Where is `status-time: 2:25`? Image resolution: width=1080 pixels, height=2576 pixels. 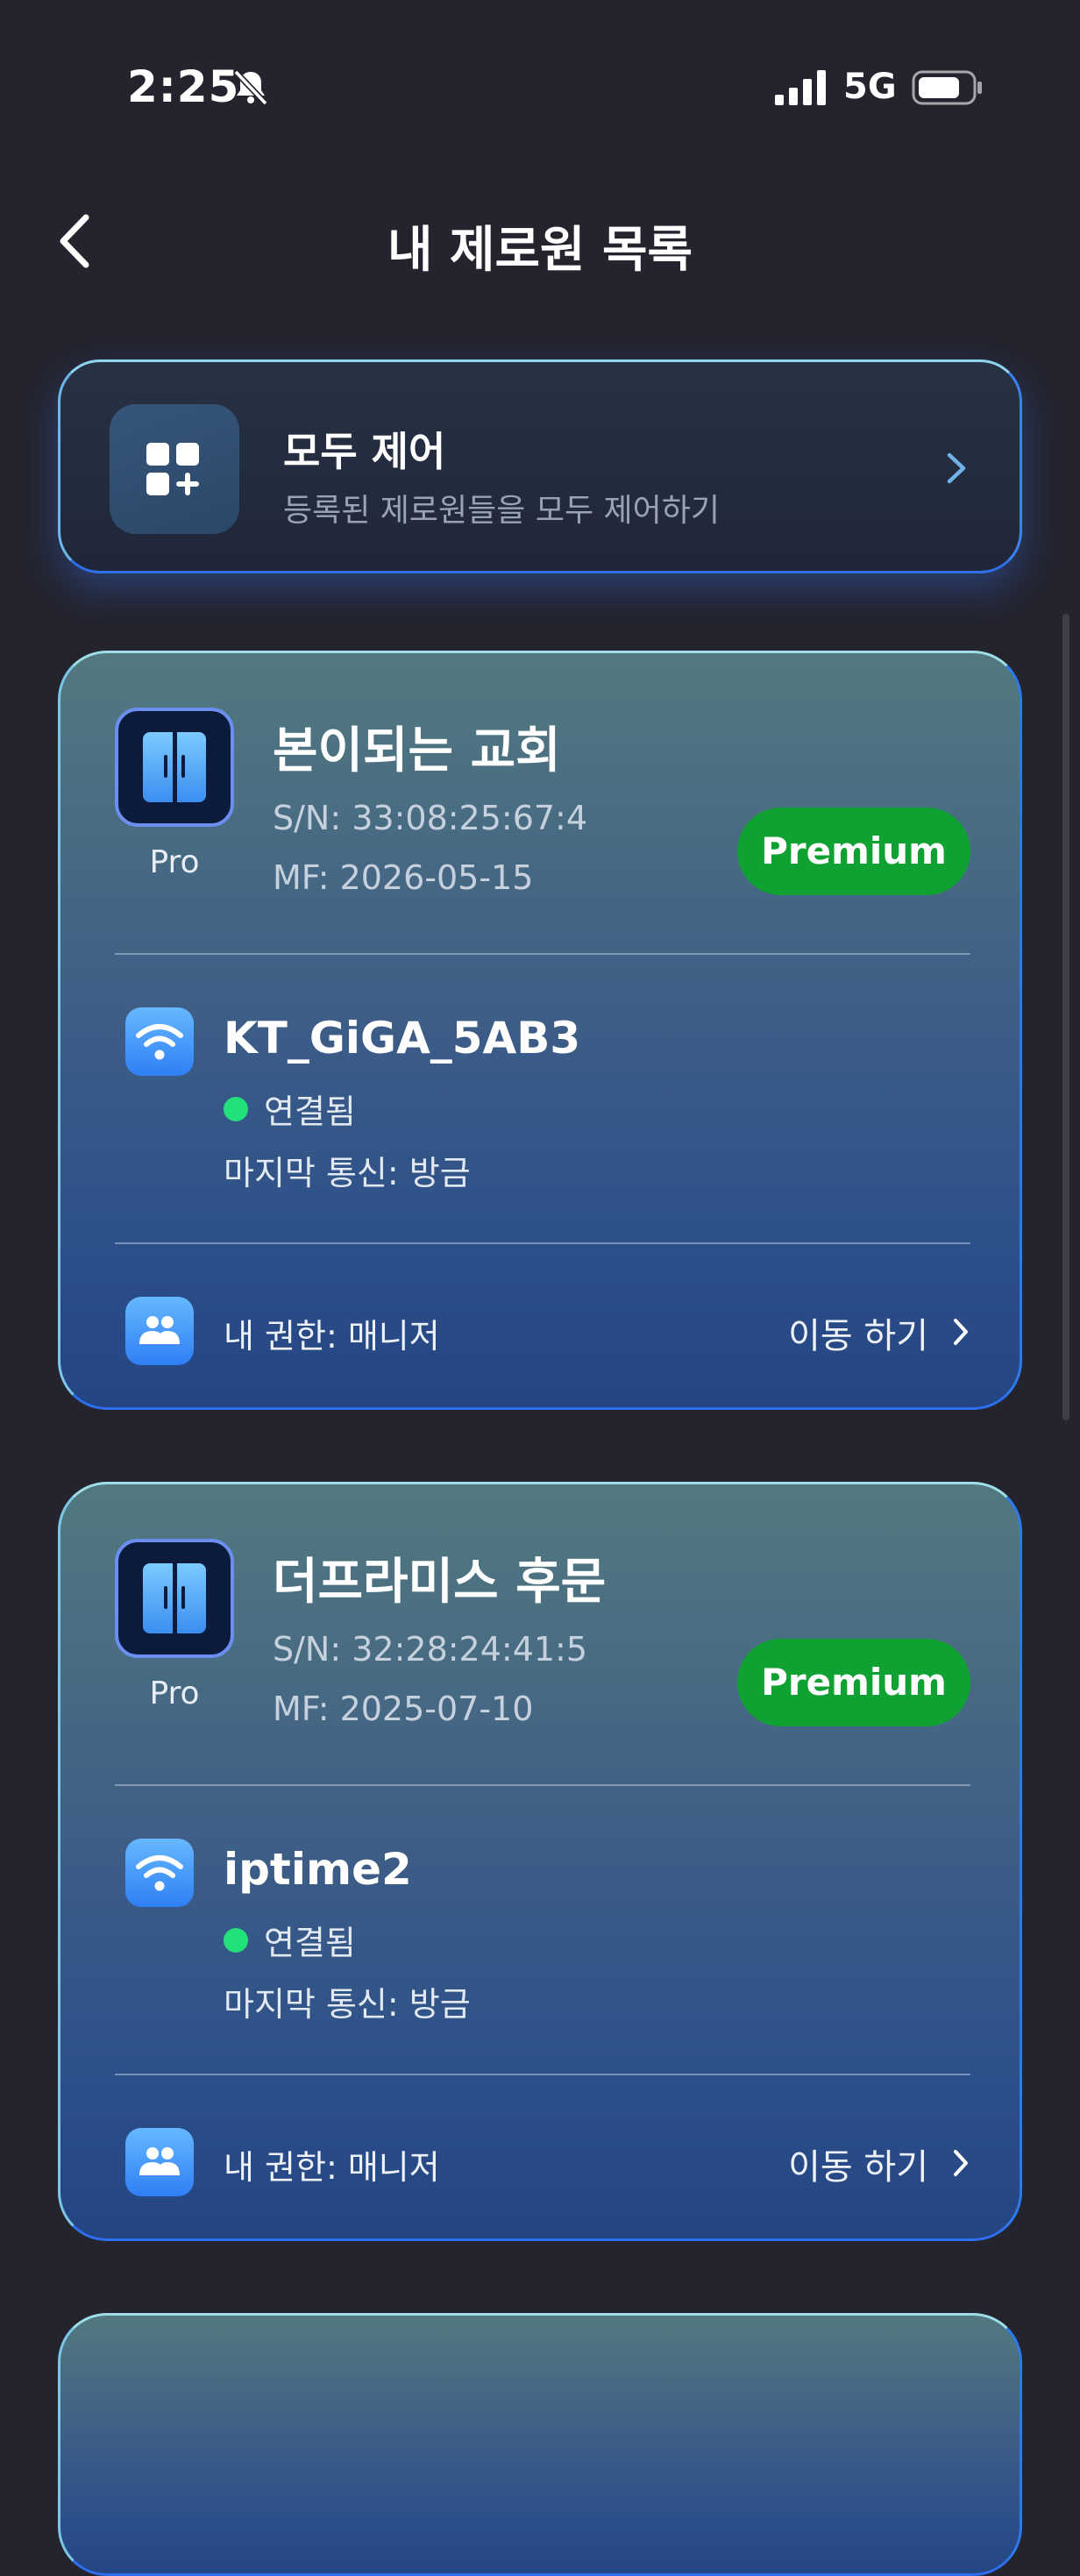
status-time: 2:25 is located at coordinates (183, 86).